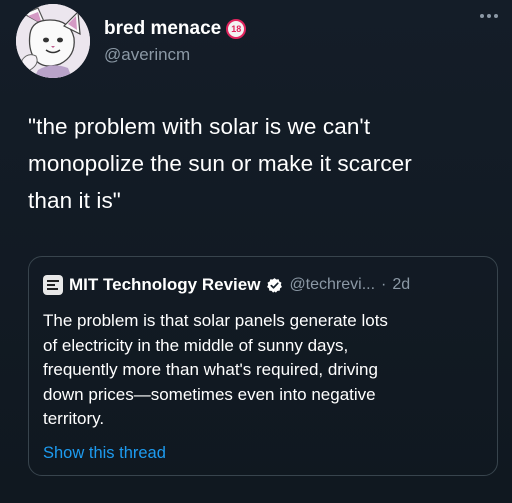 Image resolution: width=512 pixels, height=503 pixels. I want to click on tweet-text-line: than it is", so click(74, 200).